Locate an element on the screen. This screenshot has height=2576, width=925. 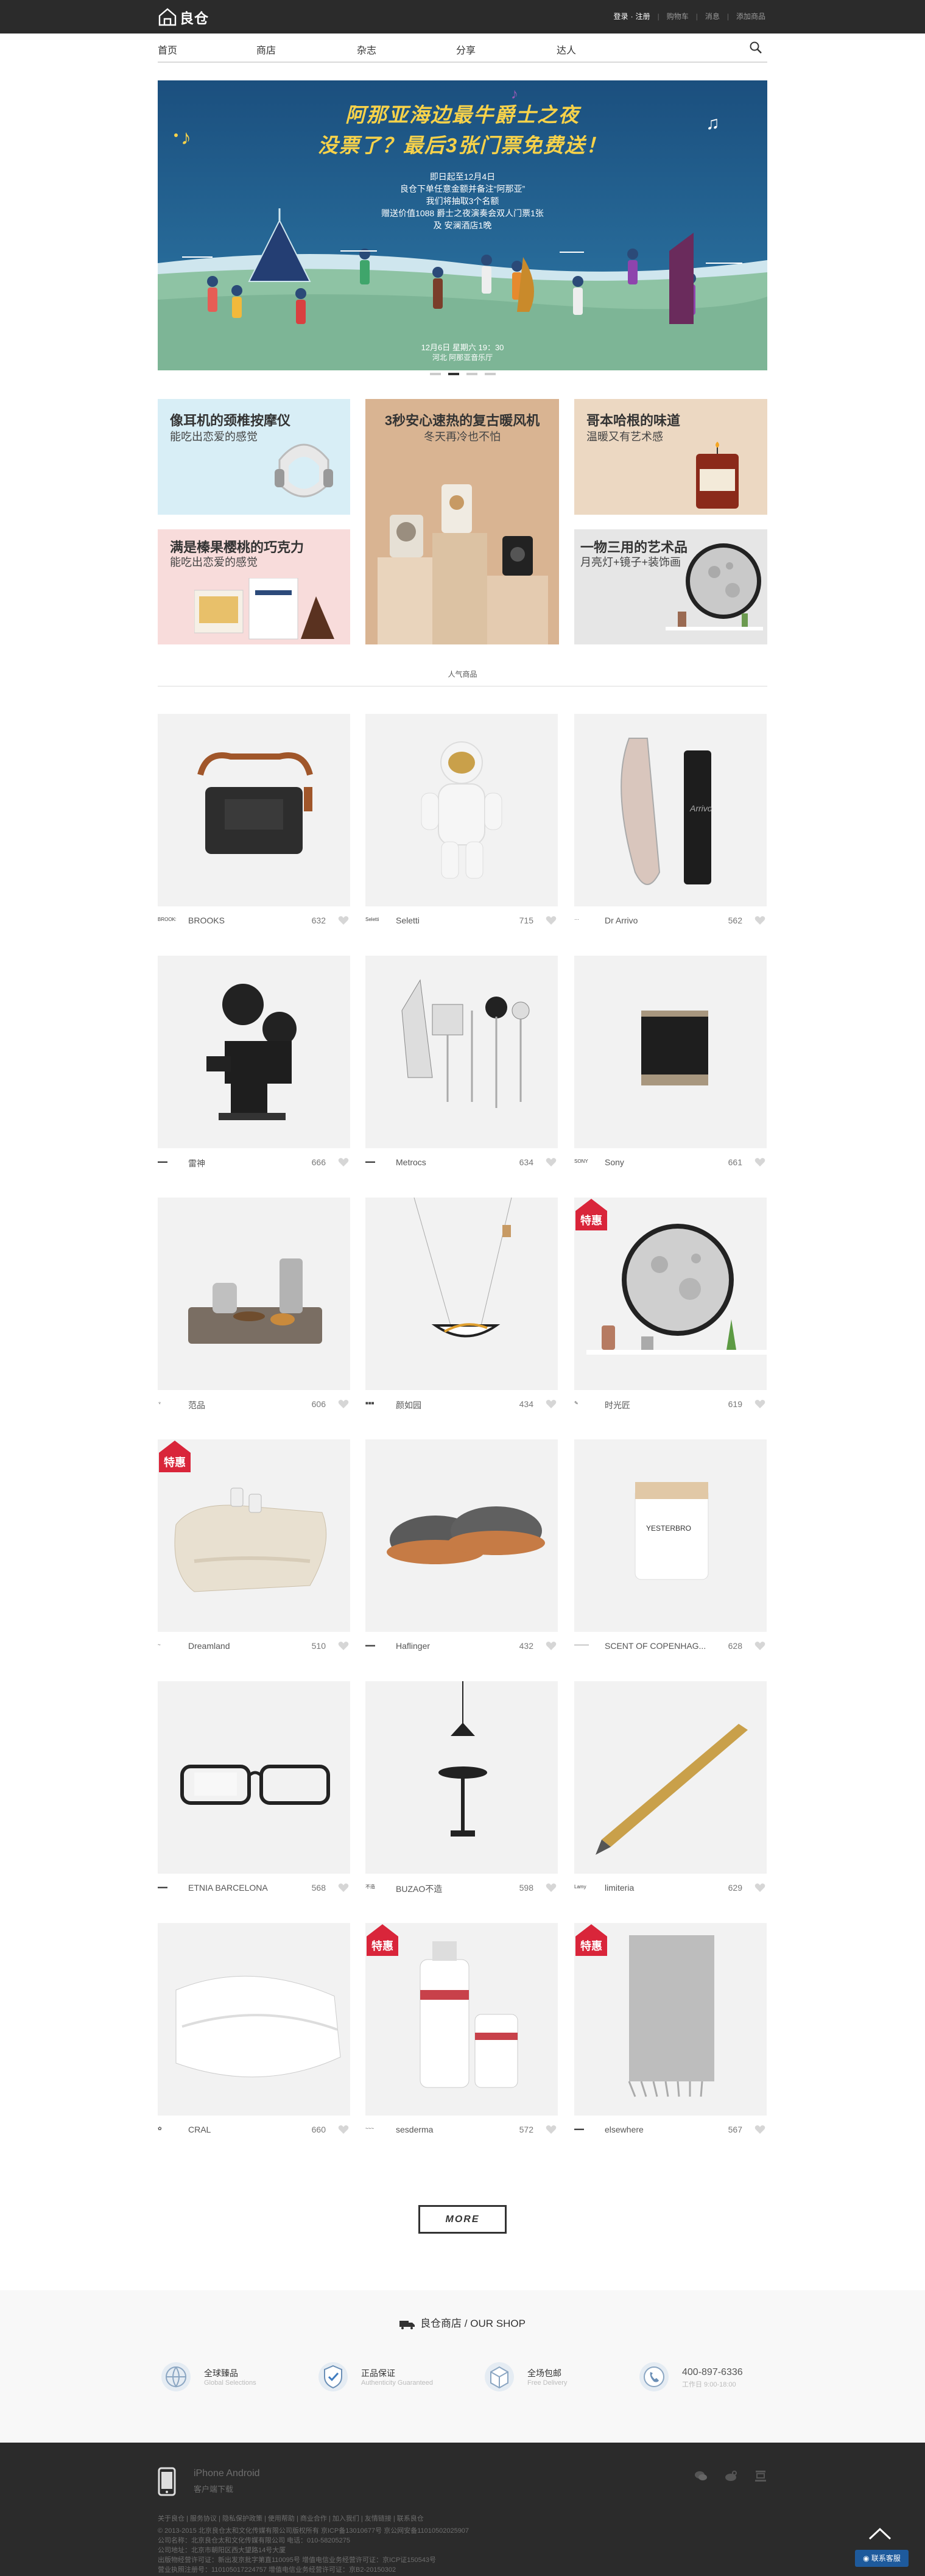
promo-tile-chocolate: 满是榛果樱桃的巧克力 能吃出恋爱的感觉 is located at coordinates (254, 586).